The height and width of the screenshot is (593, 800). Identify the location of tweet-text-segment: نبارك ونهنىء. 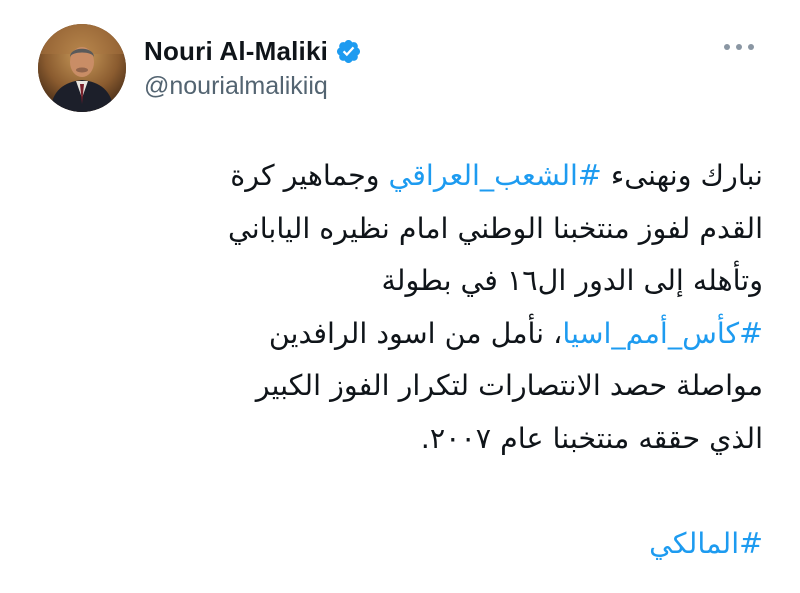
(682, 175).